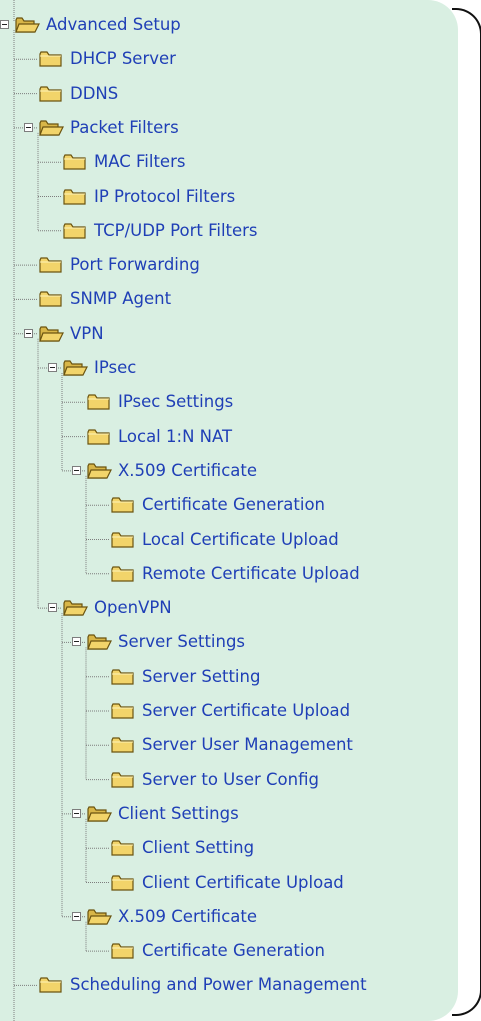  What do you see at coordinates (218, 985) in the screenshot?
I see `tree-item-label: Scheduling and Power Management` at bounding box center [218, 985].